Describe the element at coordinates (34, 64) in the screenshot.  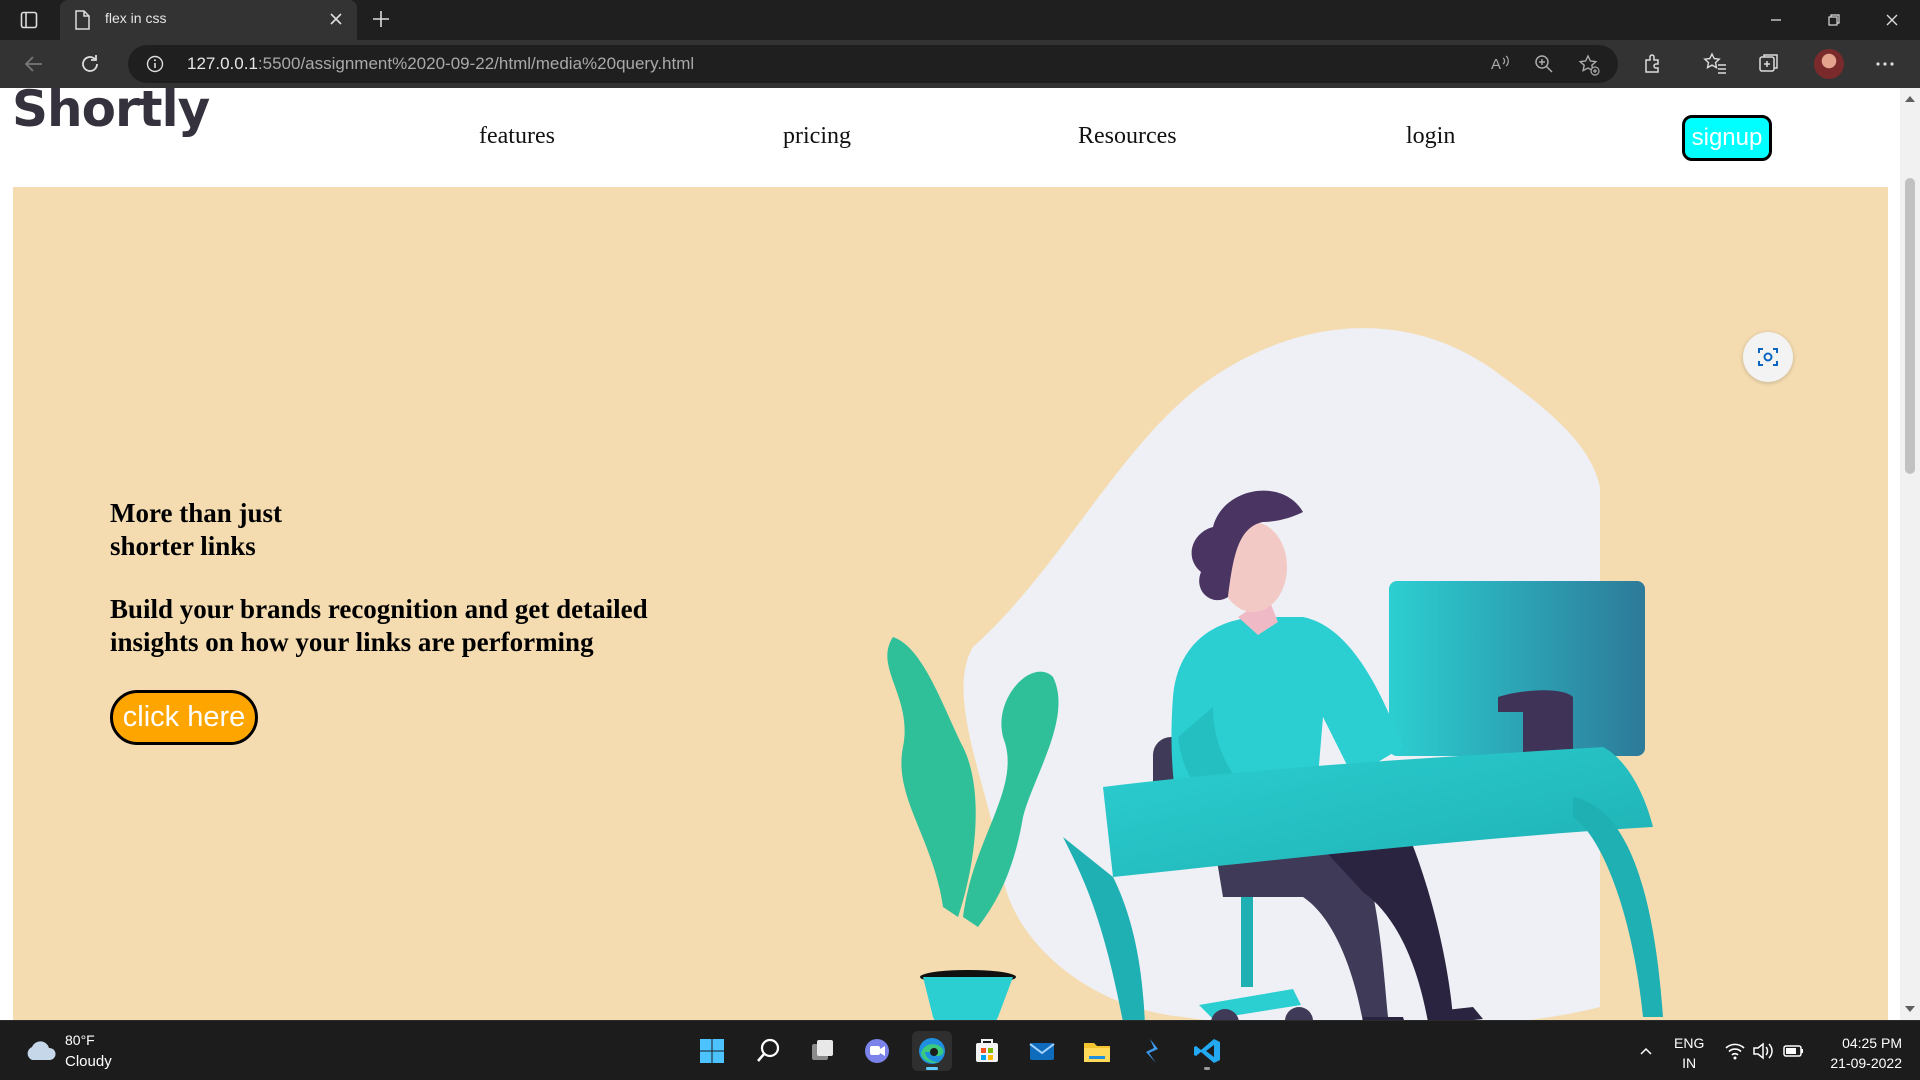
I see `back-icon` at that location.